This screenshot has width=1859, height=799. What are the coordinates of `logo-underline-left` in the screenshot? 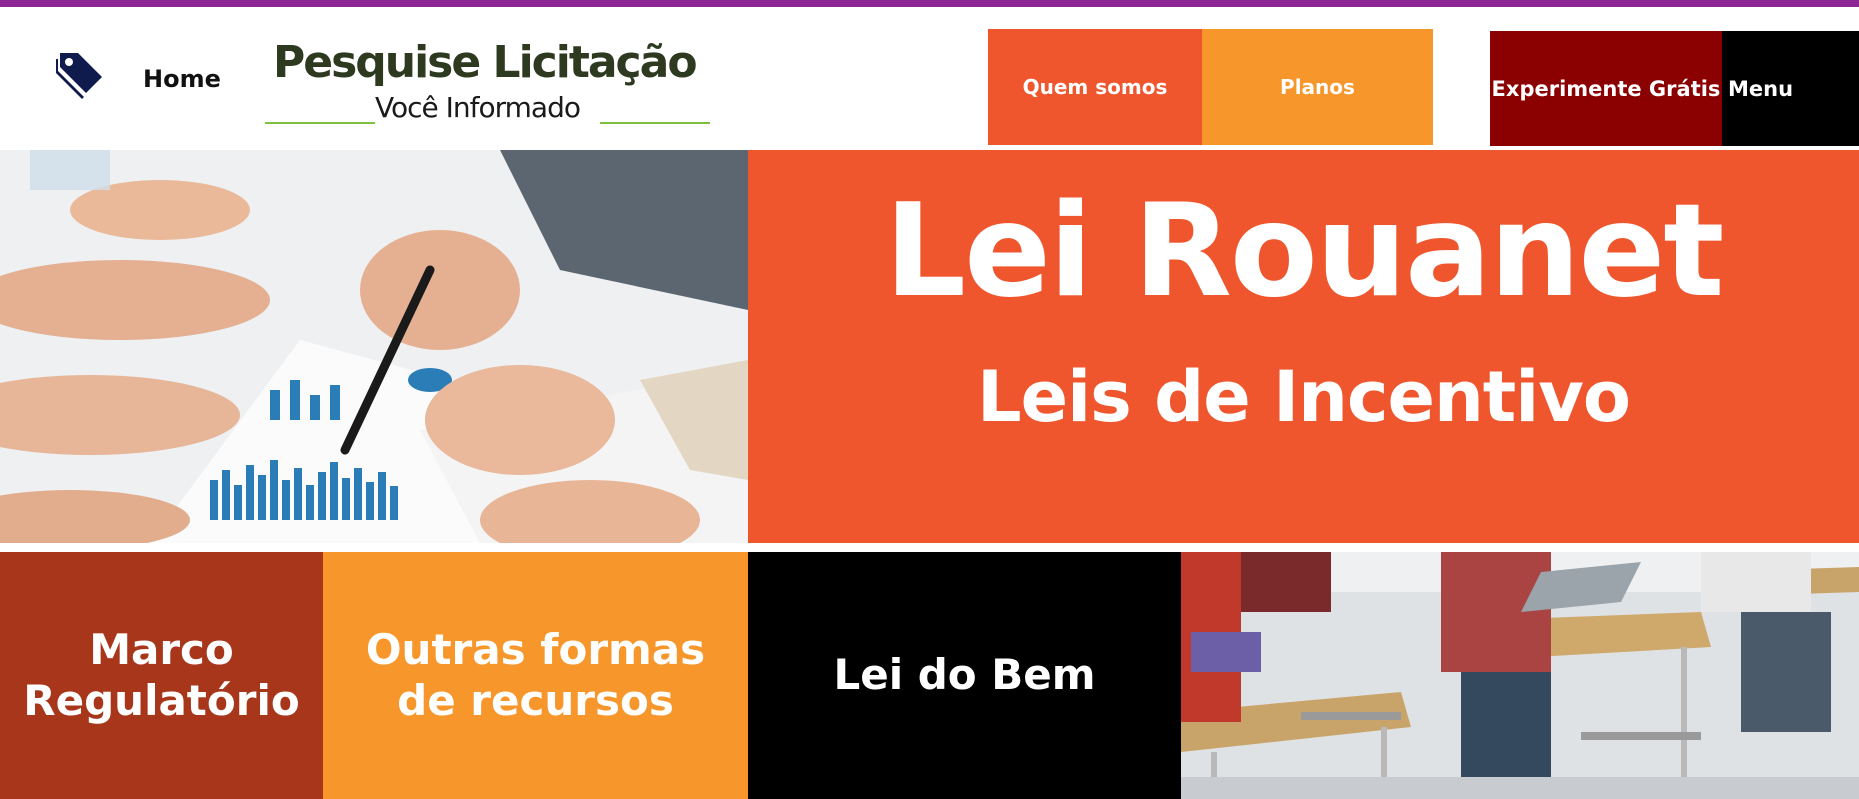 It's located at (320, 123).